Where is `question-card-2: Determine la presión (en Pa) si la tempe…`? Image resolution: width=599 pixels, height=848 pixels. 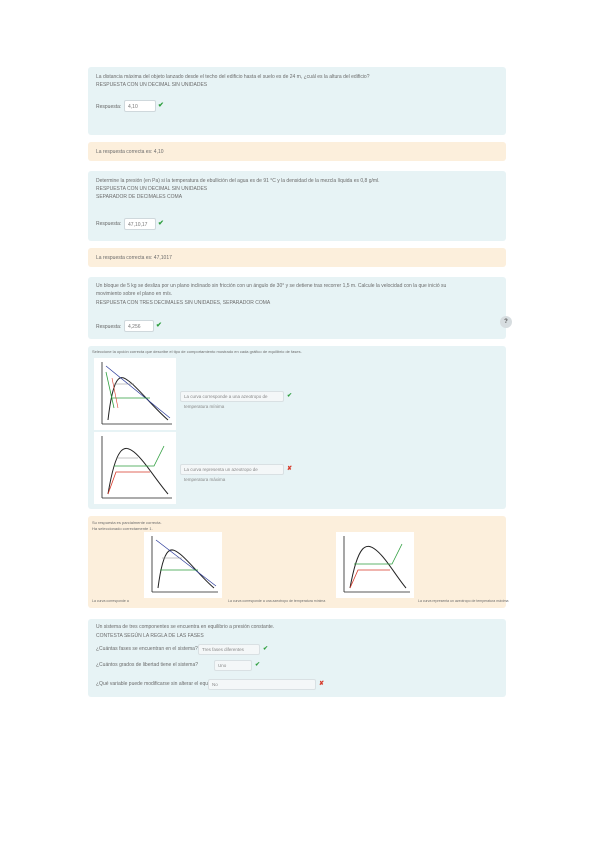
question-card-2: Determine la presión (en Pa) si la tempe… is located at coordinates (297, 206).